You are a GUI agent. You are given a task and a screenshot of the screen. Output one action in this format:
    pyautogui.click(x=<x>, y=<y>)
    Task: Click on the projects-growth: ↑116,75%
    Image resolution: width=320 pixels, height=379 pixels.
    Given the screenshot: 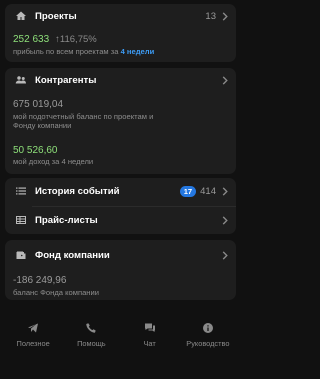 What is the action you would take?
    pyautogui.click(x=76, y=39)
    